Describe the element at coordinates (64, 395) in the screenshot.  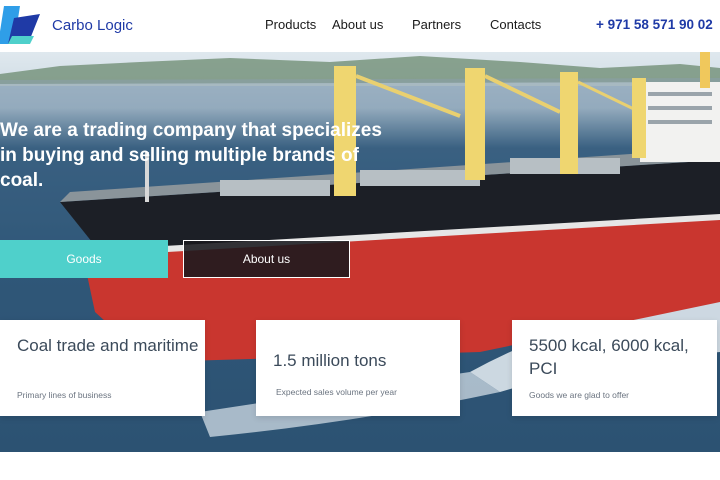
I see `stat-card-subtitle: Primary lines of business` at that location.